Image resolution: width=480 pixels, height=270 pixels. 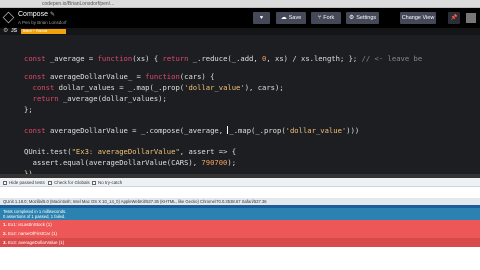 I want to click on heart-icon: ♥, so click(x=261, y=18).